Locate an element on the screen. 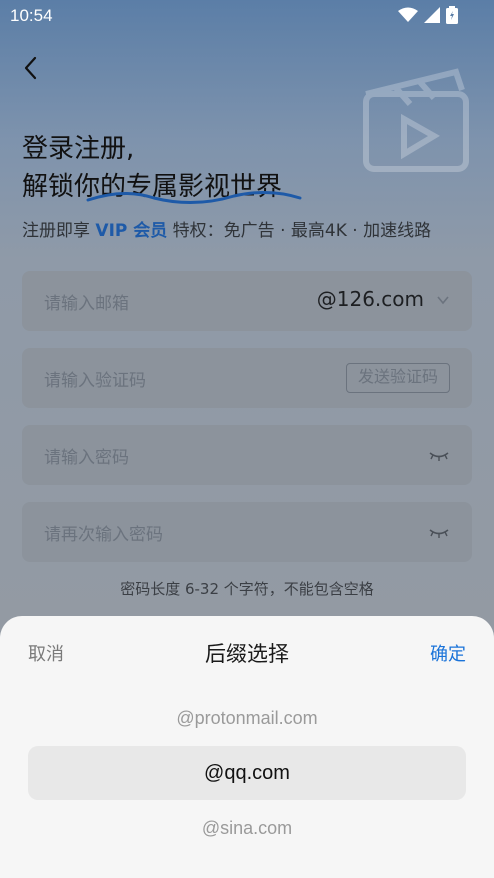 The image size is (494, 878). sheet-title: 后缀选择 is located at coordinates (247, 654).